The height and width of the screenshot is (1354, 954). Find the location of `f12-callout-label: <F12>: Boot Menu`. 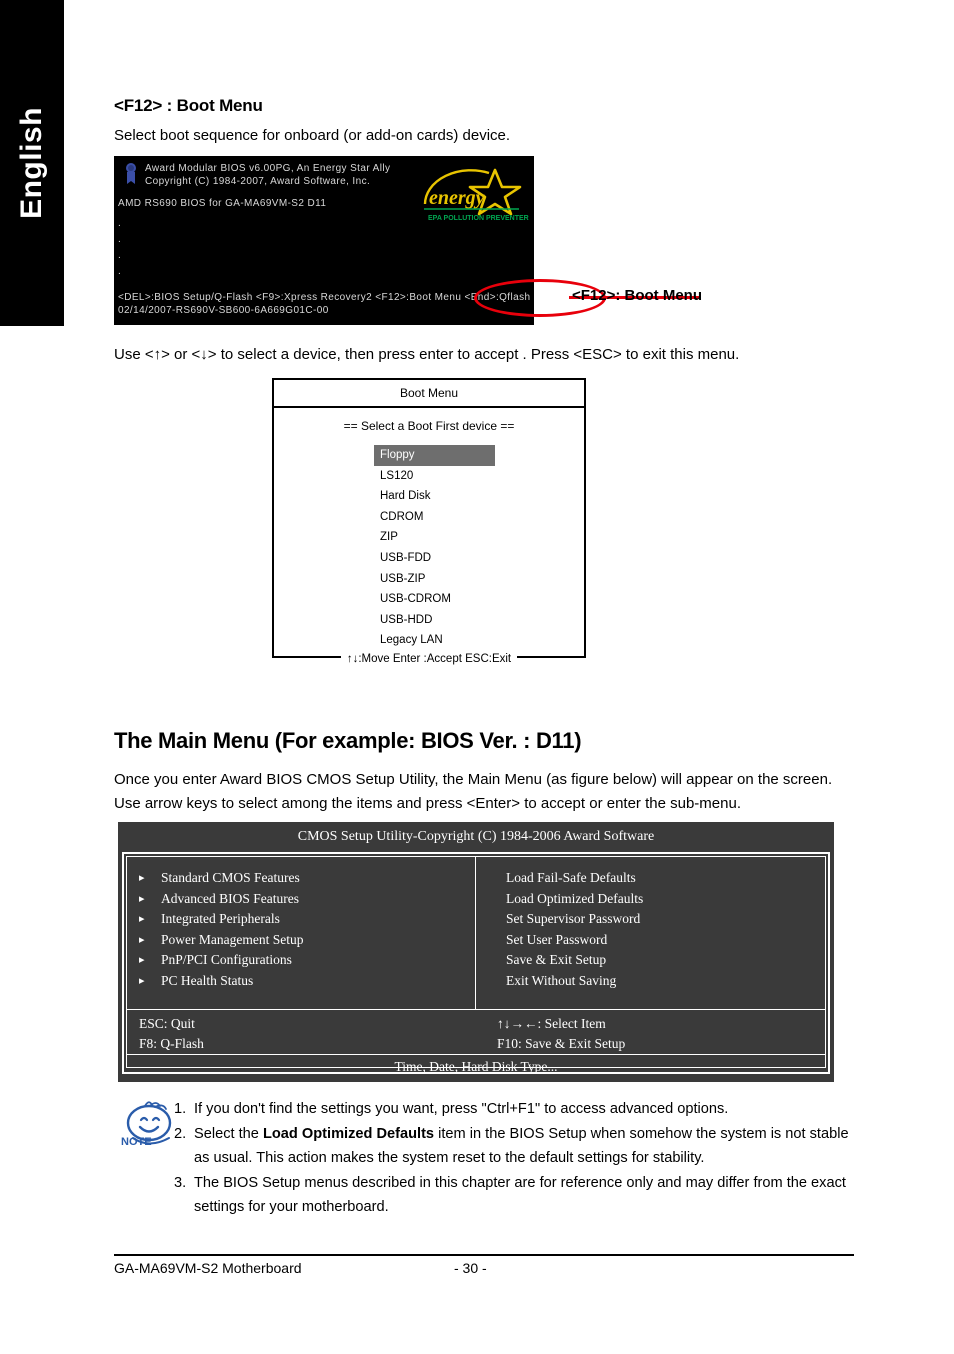

f12-callout-label: <F12>: Boot Menu is located at coordinates (637, 295).